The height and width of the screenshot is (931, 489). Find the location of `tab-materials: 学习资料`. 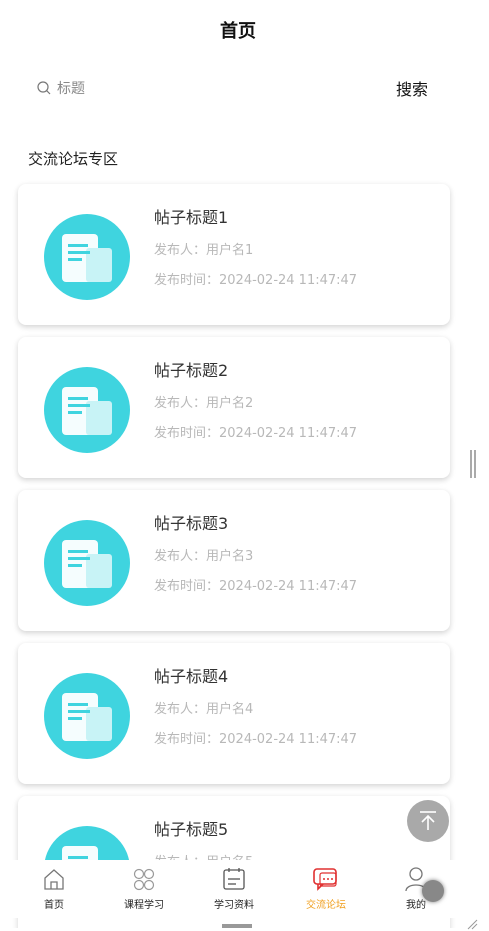

tab-materials: 学习资料 is located at coordinates (234, 888).